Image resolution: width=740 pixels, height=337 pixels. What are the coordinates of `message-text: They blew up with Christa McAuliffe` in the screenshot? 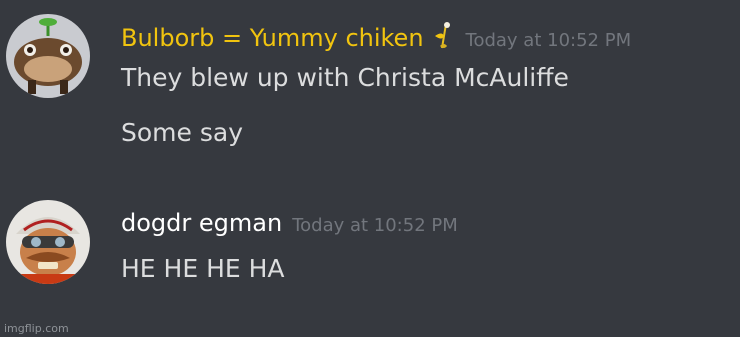 It's located at (345, 77).